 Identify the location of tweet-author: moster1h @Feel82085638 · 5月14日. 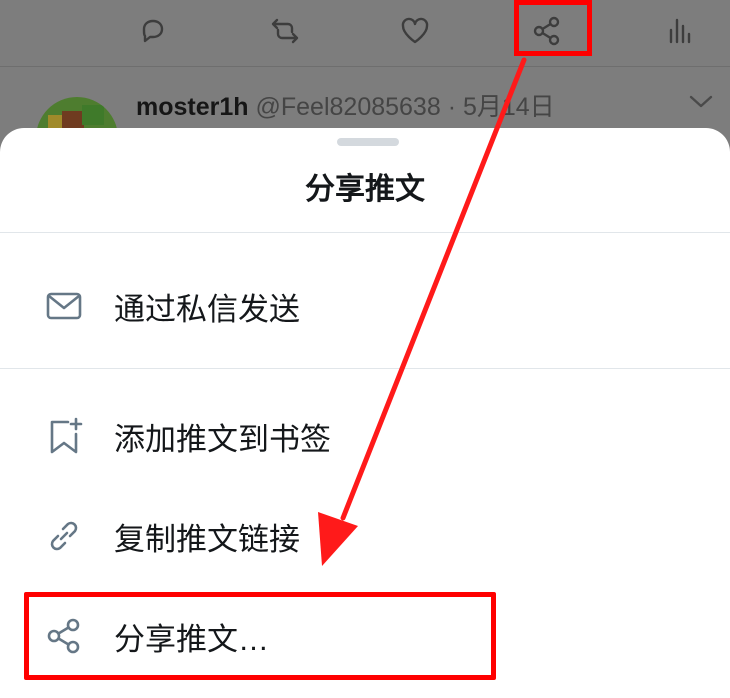
(345, 105).